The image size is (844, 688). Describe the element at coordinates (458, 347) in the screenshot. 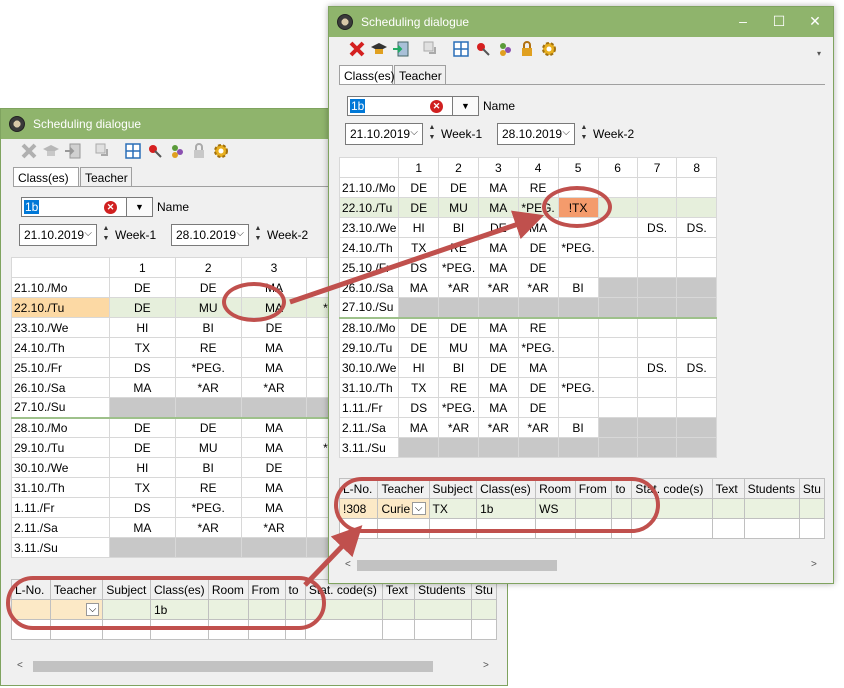

I see `timetable-cell: MU` at that location.